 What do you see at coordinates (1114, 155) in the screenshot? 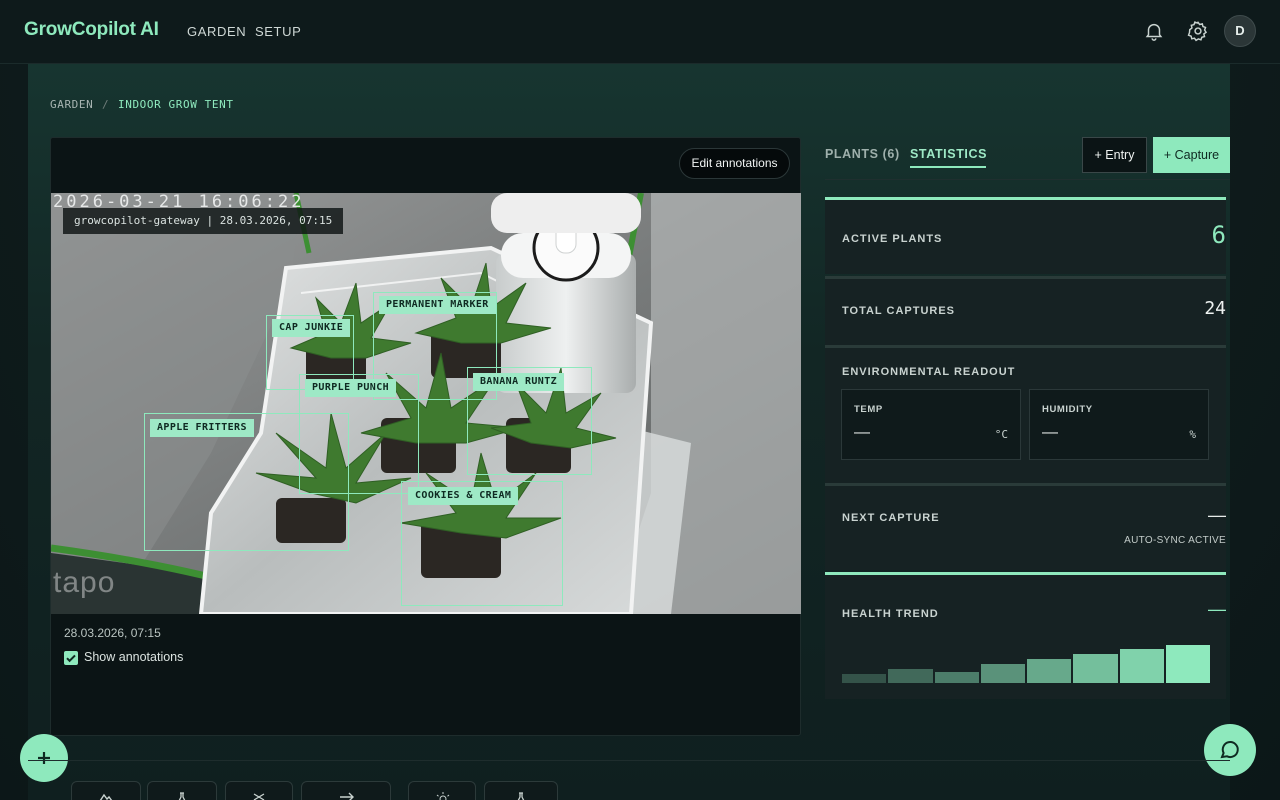
I see `add-entry-button: + Entry` at bounding box center [1114, 155].